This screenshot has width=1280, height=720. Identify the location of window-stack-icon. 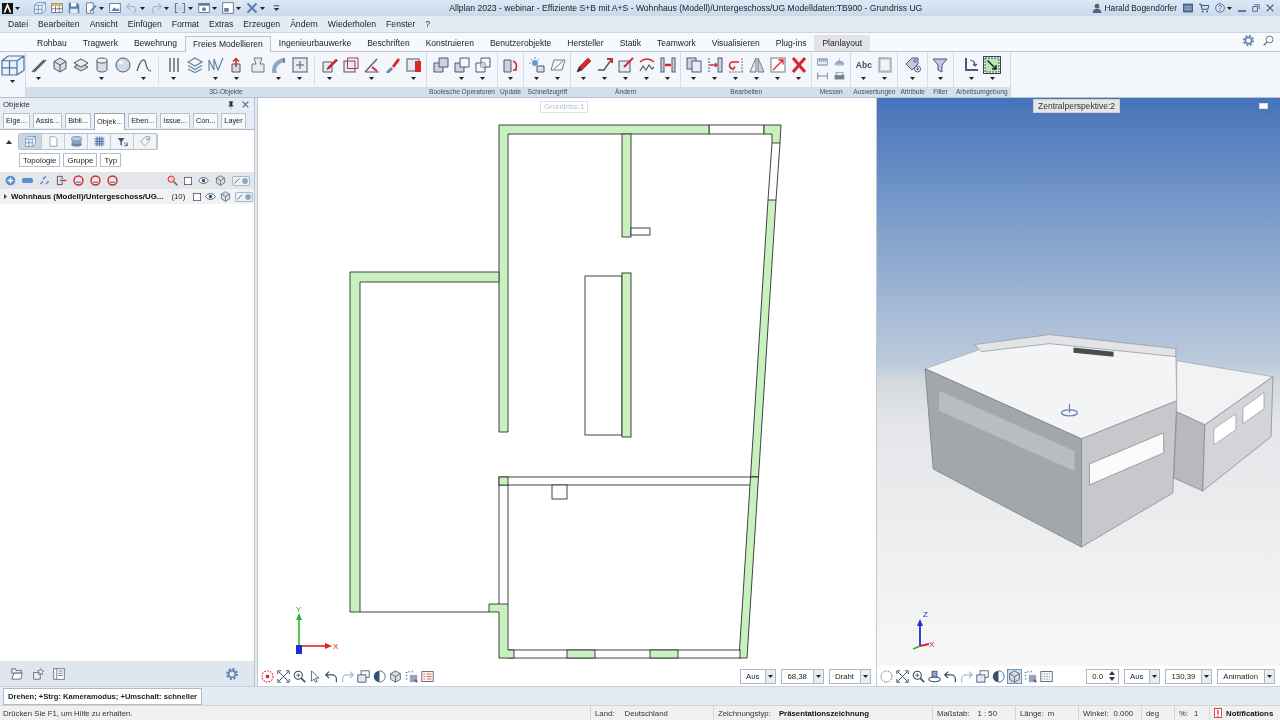
(982, 676).